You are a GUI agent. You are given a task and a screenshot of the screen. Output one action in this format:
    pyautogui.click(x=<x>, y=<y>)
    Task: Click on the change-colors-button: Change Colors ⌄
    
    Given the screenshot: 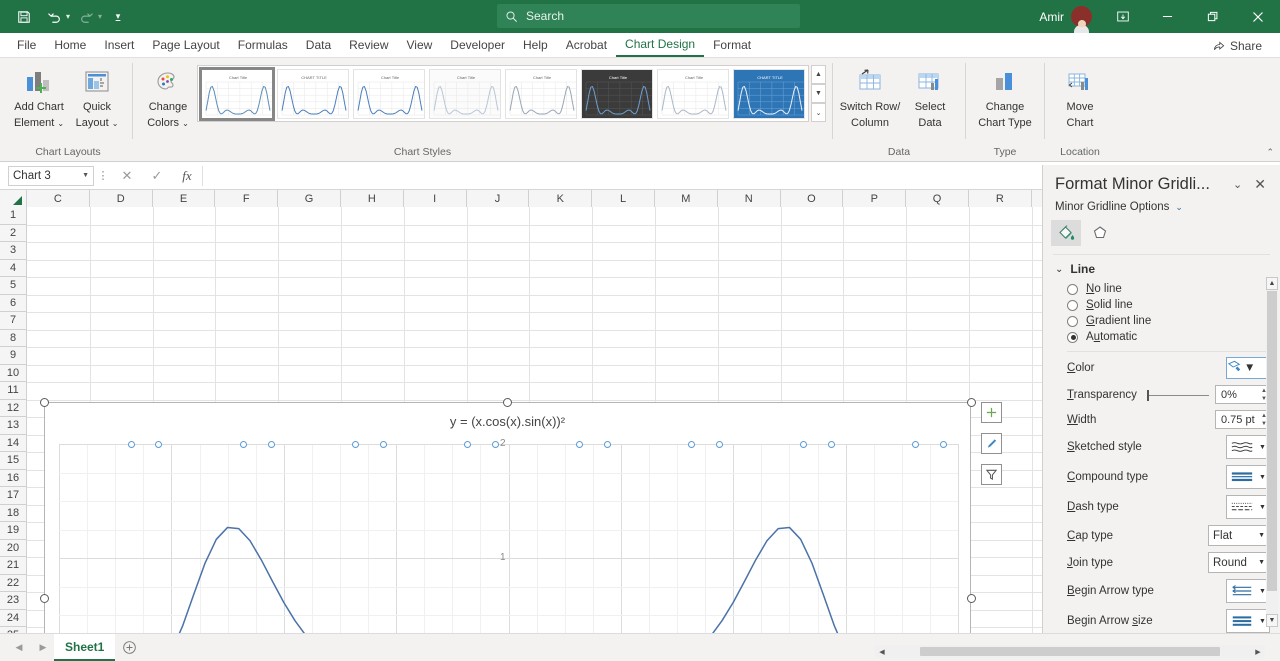 What is the action you would take?
    pyautogui.click(x=168, y=94)
    